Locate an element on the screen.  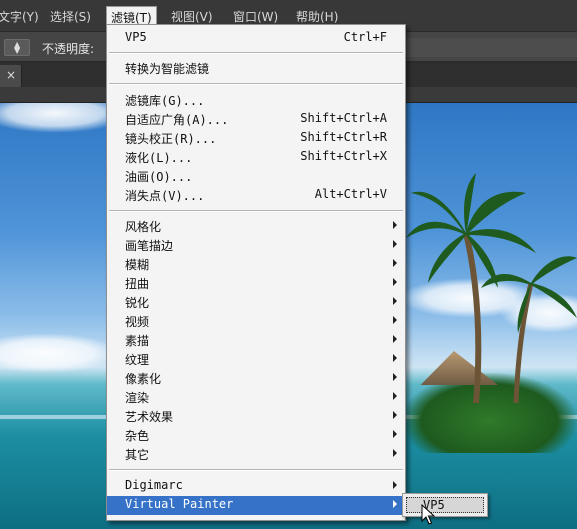
menu-item-label: 杂色 is located at coordinates (137, 436).